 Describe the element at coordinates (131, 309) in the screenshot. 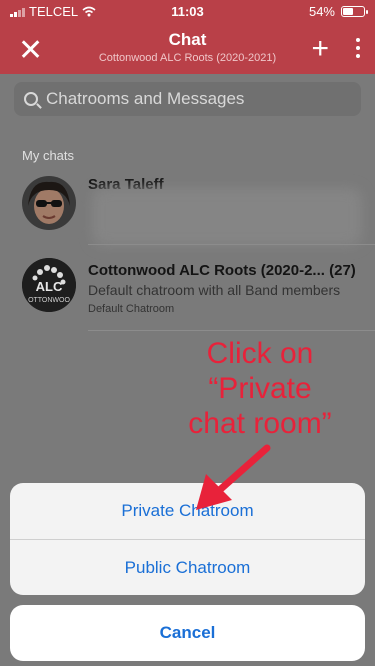

I see `chat-type-label: Default Chatroom` at that location.